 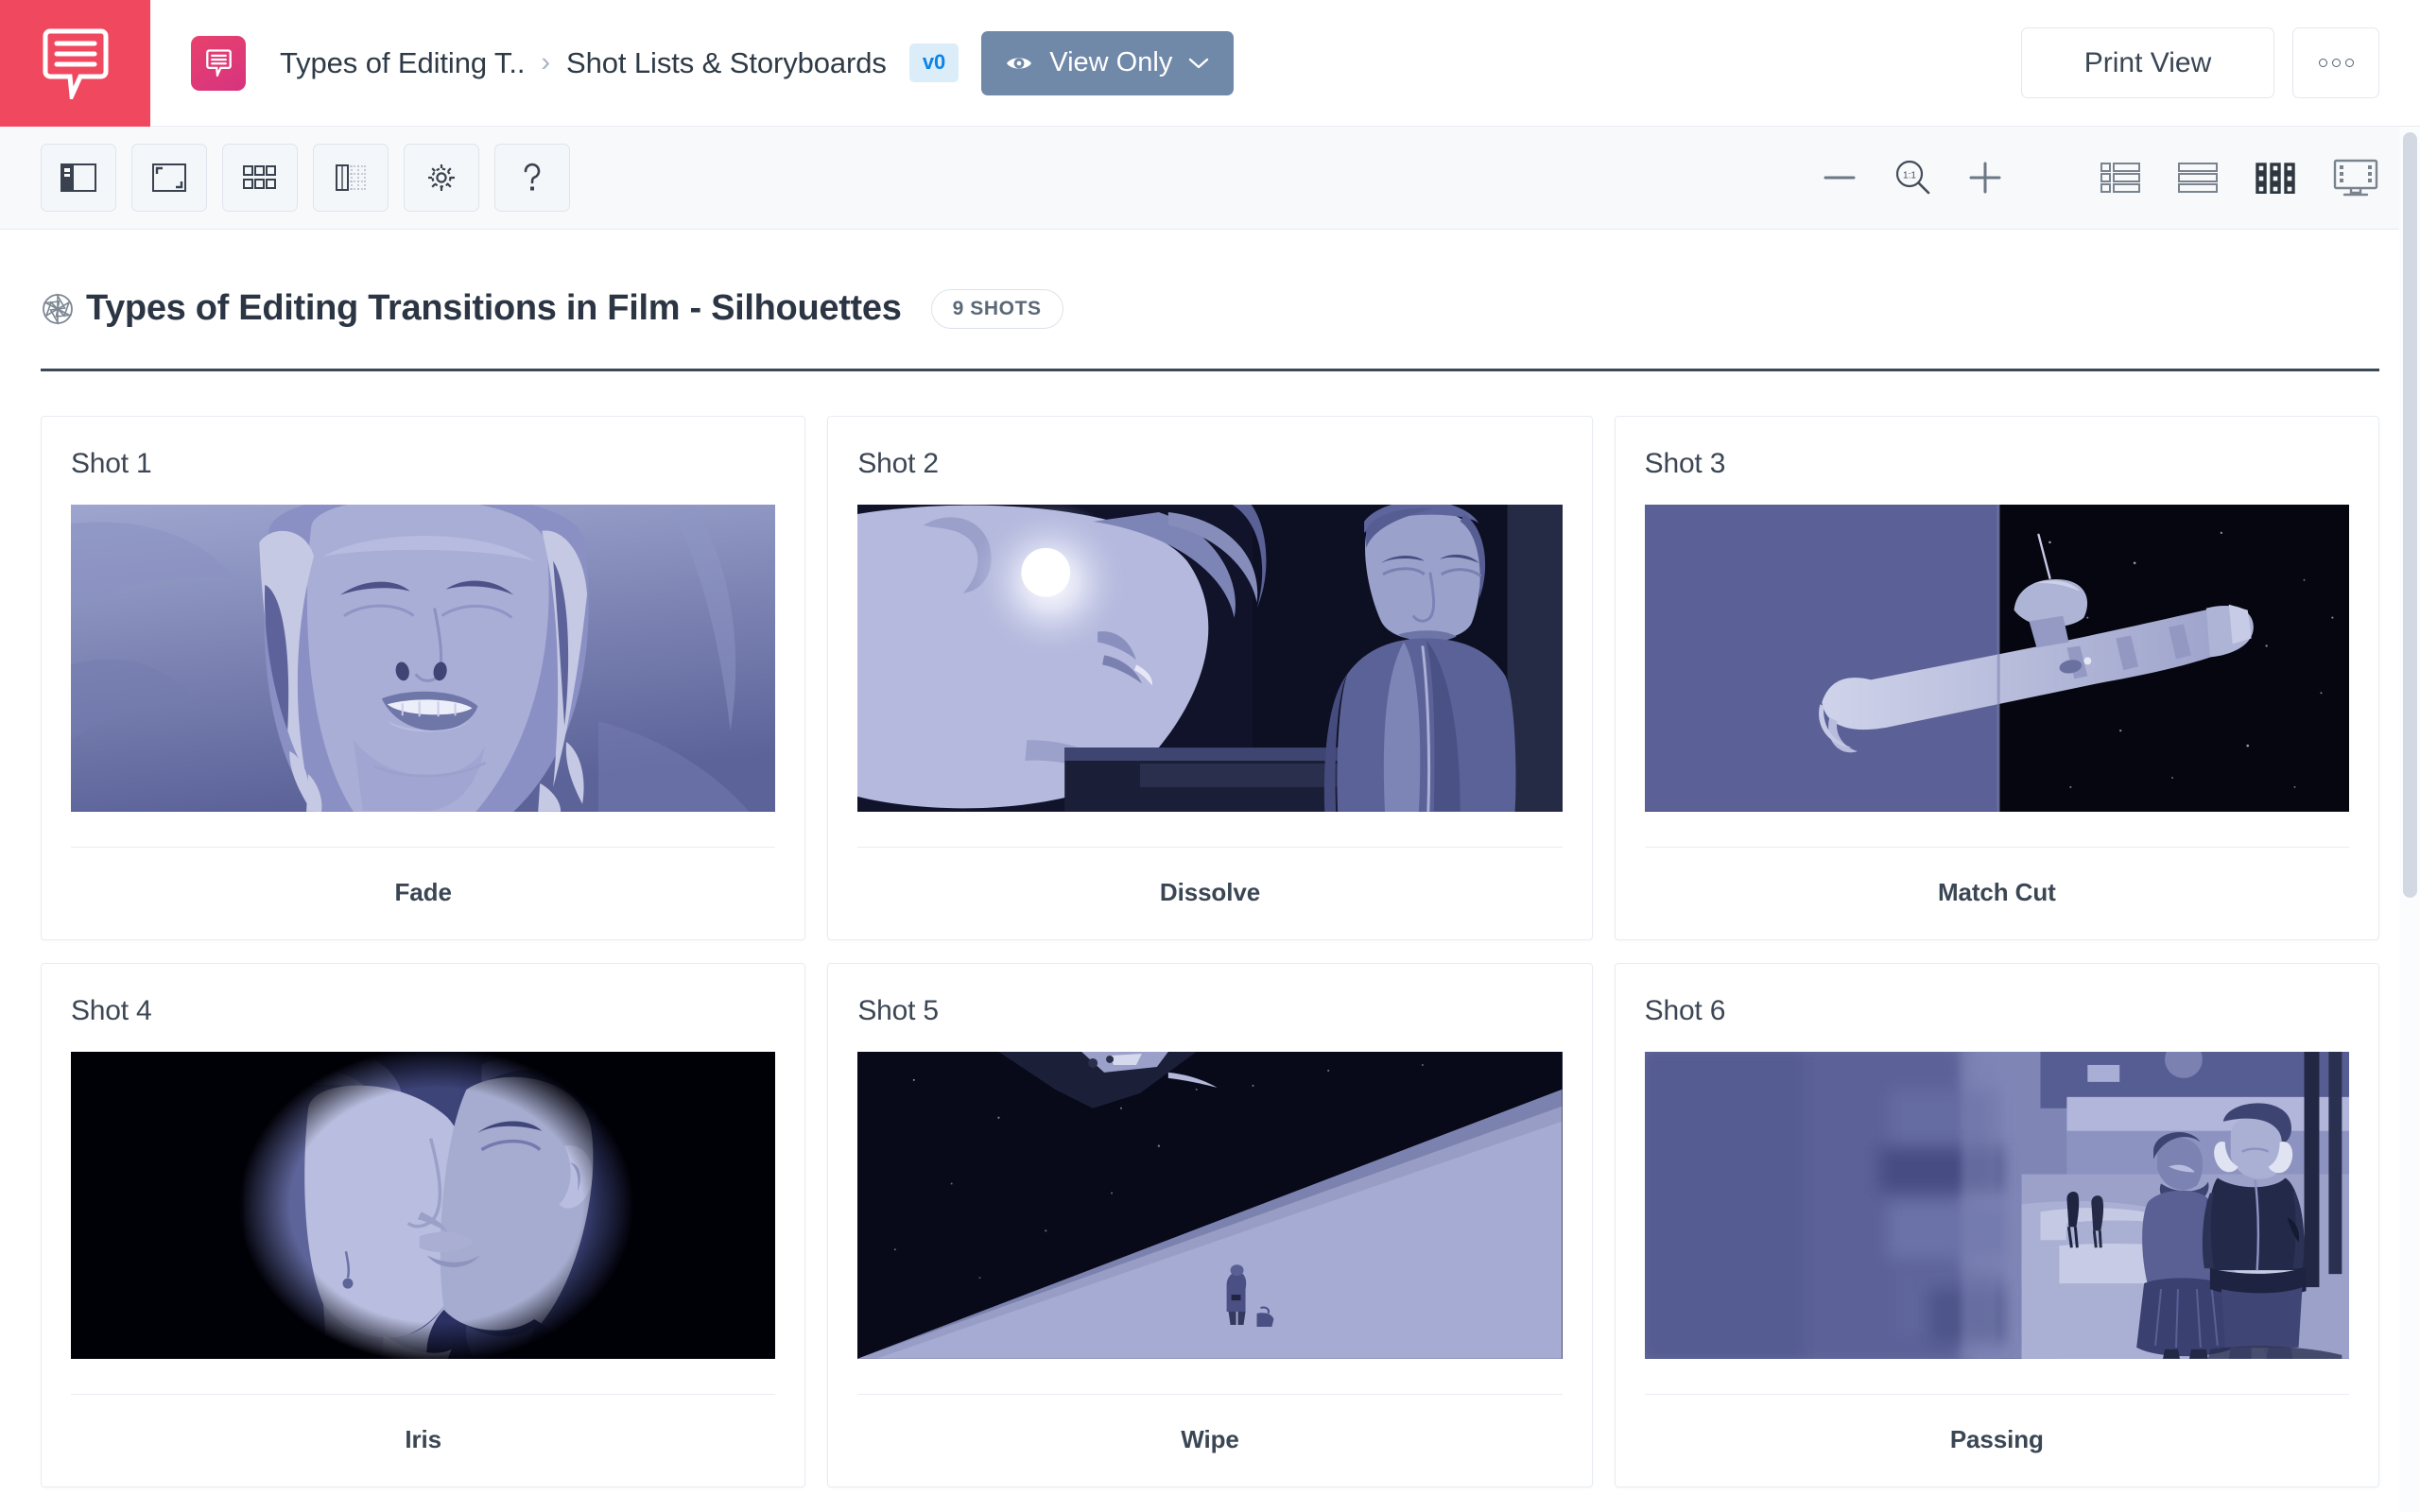 I want to click on question-mark-icon, so click(x=532, y=177).